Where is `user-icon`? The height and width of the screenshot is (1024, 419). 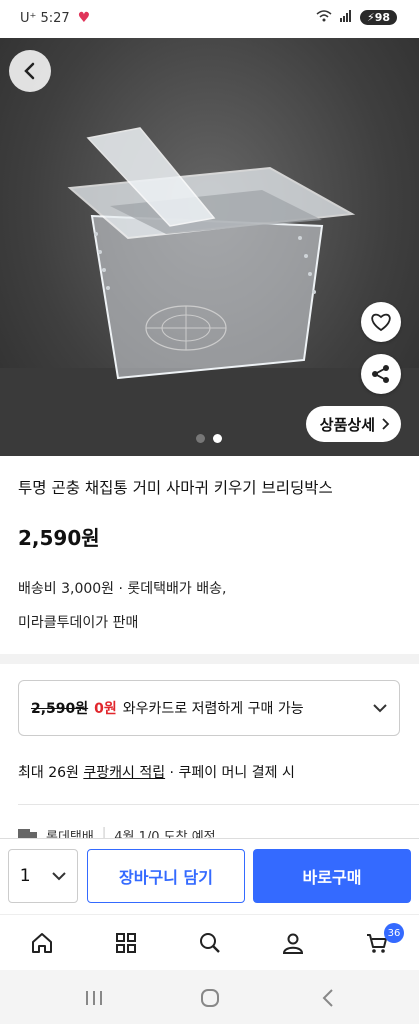
user-icon is located at coordinates (293, 943).